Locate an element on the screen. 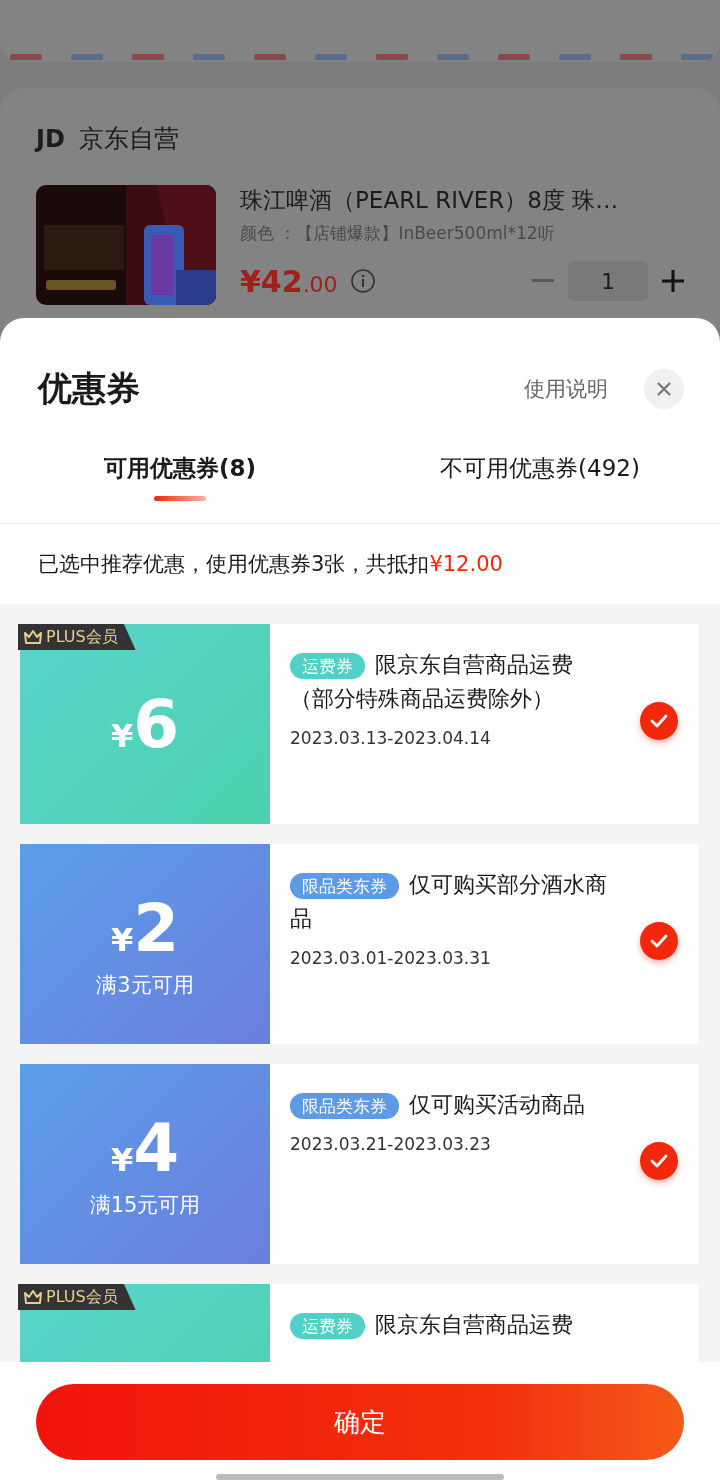  confirm-button: 确定 is located at coordinates (360, 1422).